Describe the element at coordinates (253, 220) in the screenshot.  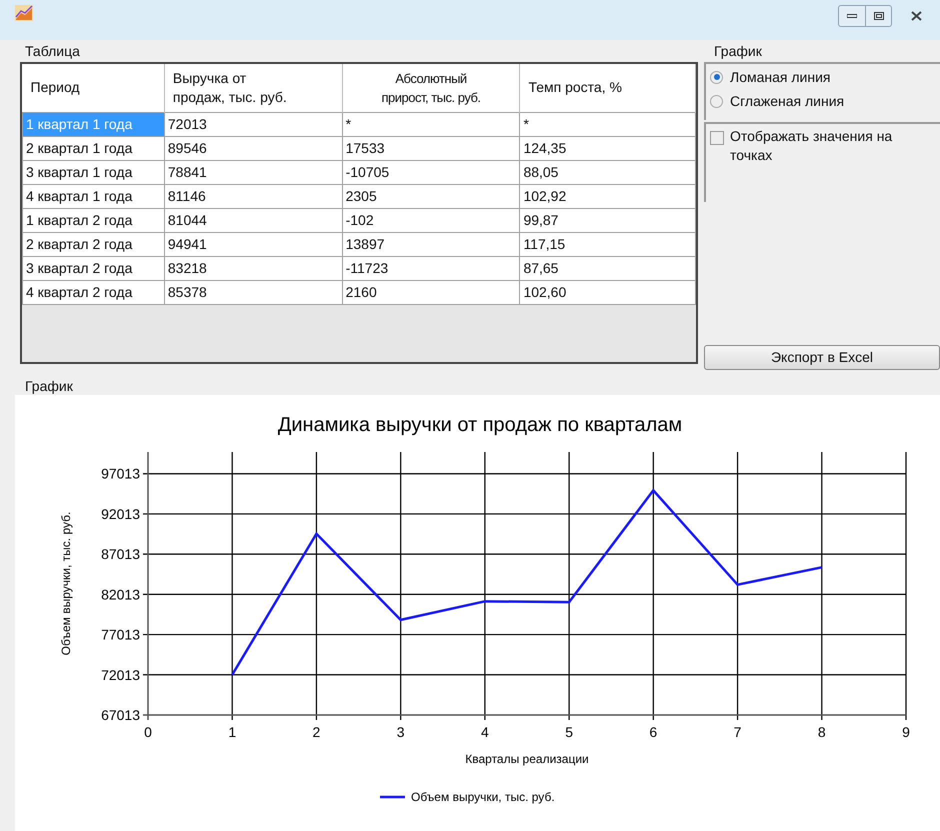
I see `table-cell: 81044` at that location.